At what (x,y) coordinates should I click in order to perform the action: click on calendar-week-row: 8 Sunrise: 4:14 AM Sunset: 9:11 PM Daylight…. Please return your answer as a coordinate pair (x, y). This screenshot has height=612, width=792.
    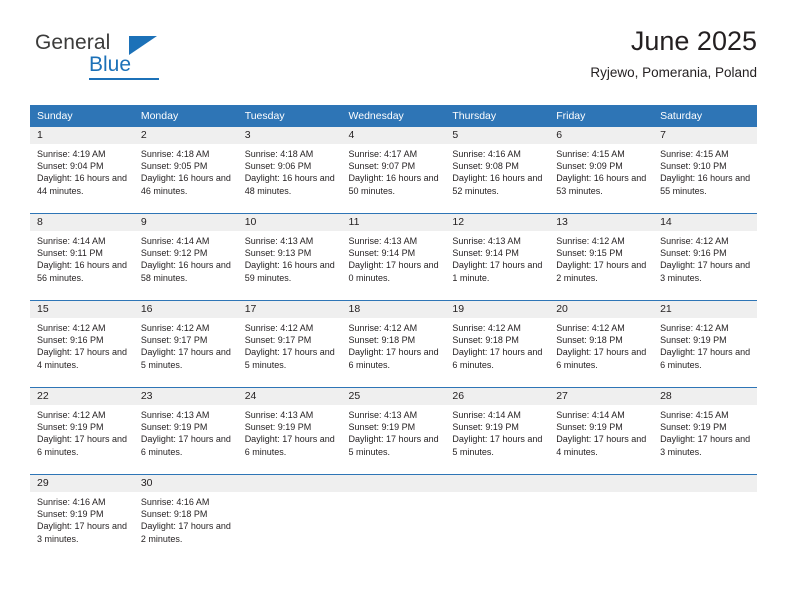
    Looking at the image, I should click on (393, 257).